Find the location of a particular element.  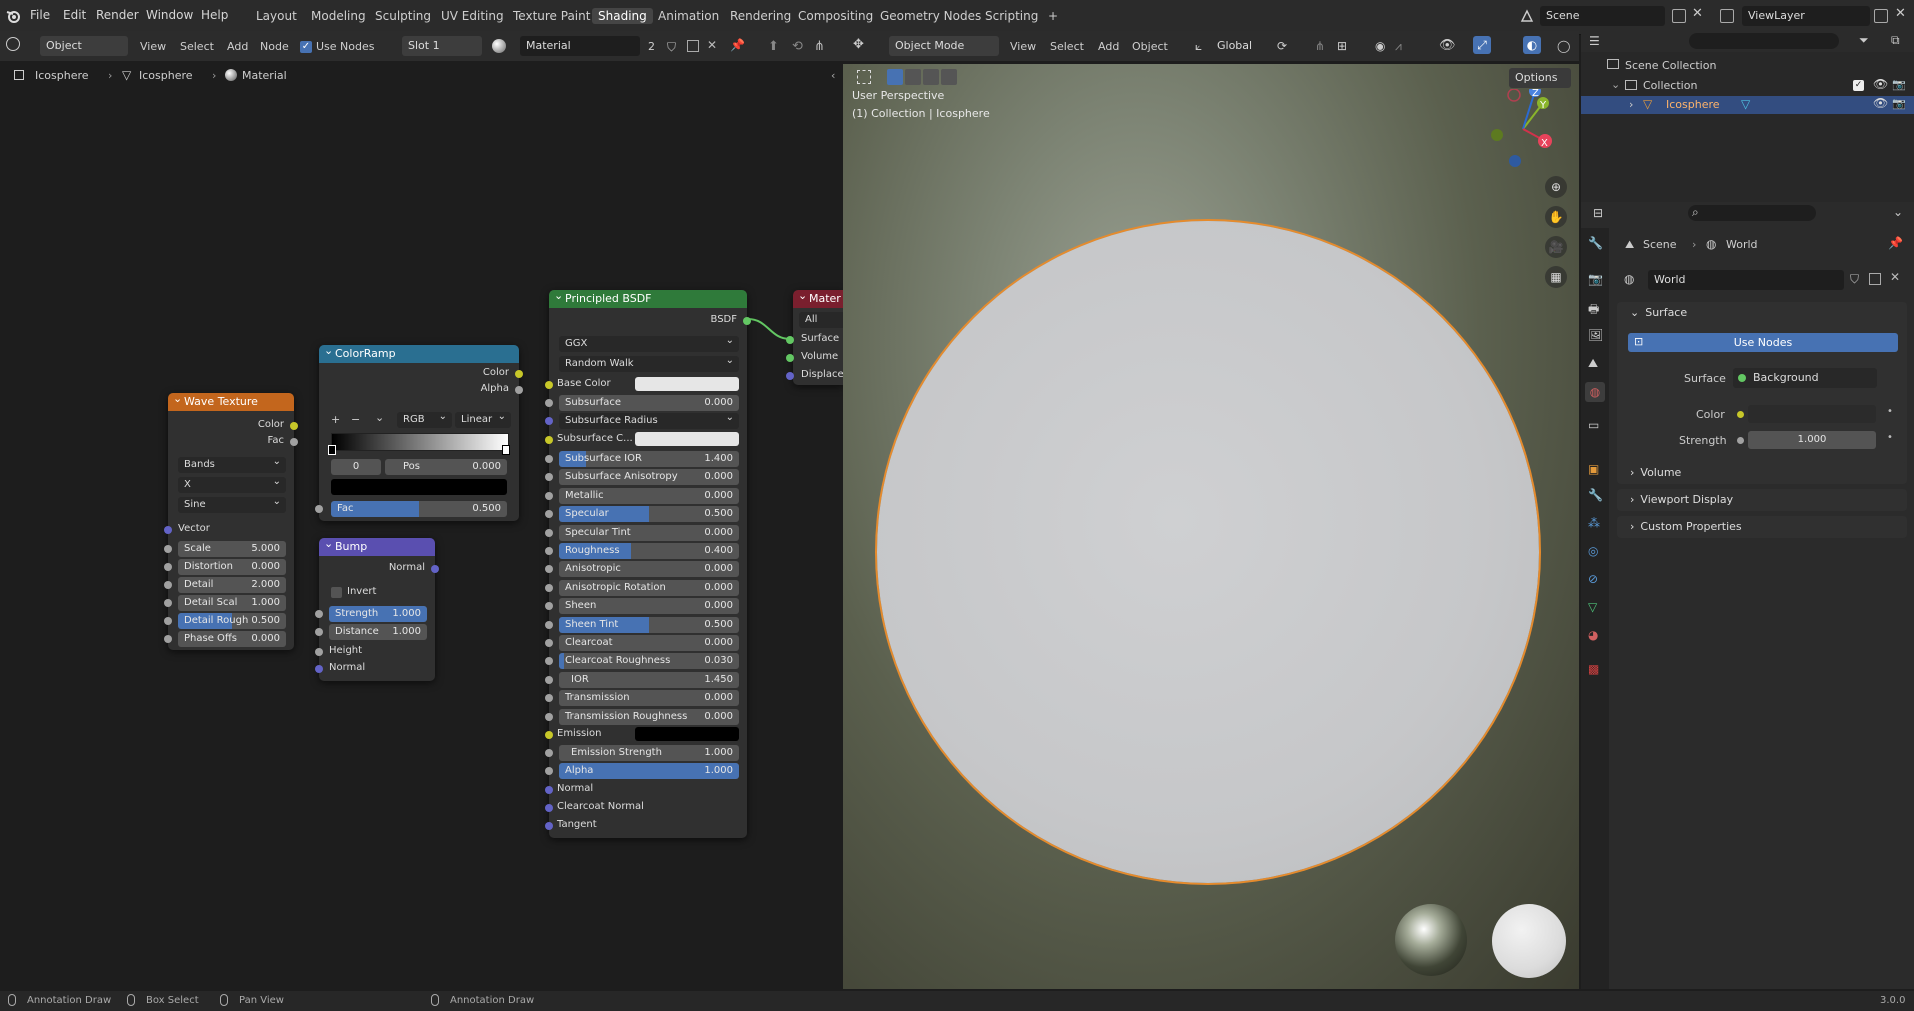

invert-checkbox is located at coordinates (336, 592).